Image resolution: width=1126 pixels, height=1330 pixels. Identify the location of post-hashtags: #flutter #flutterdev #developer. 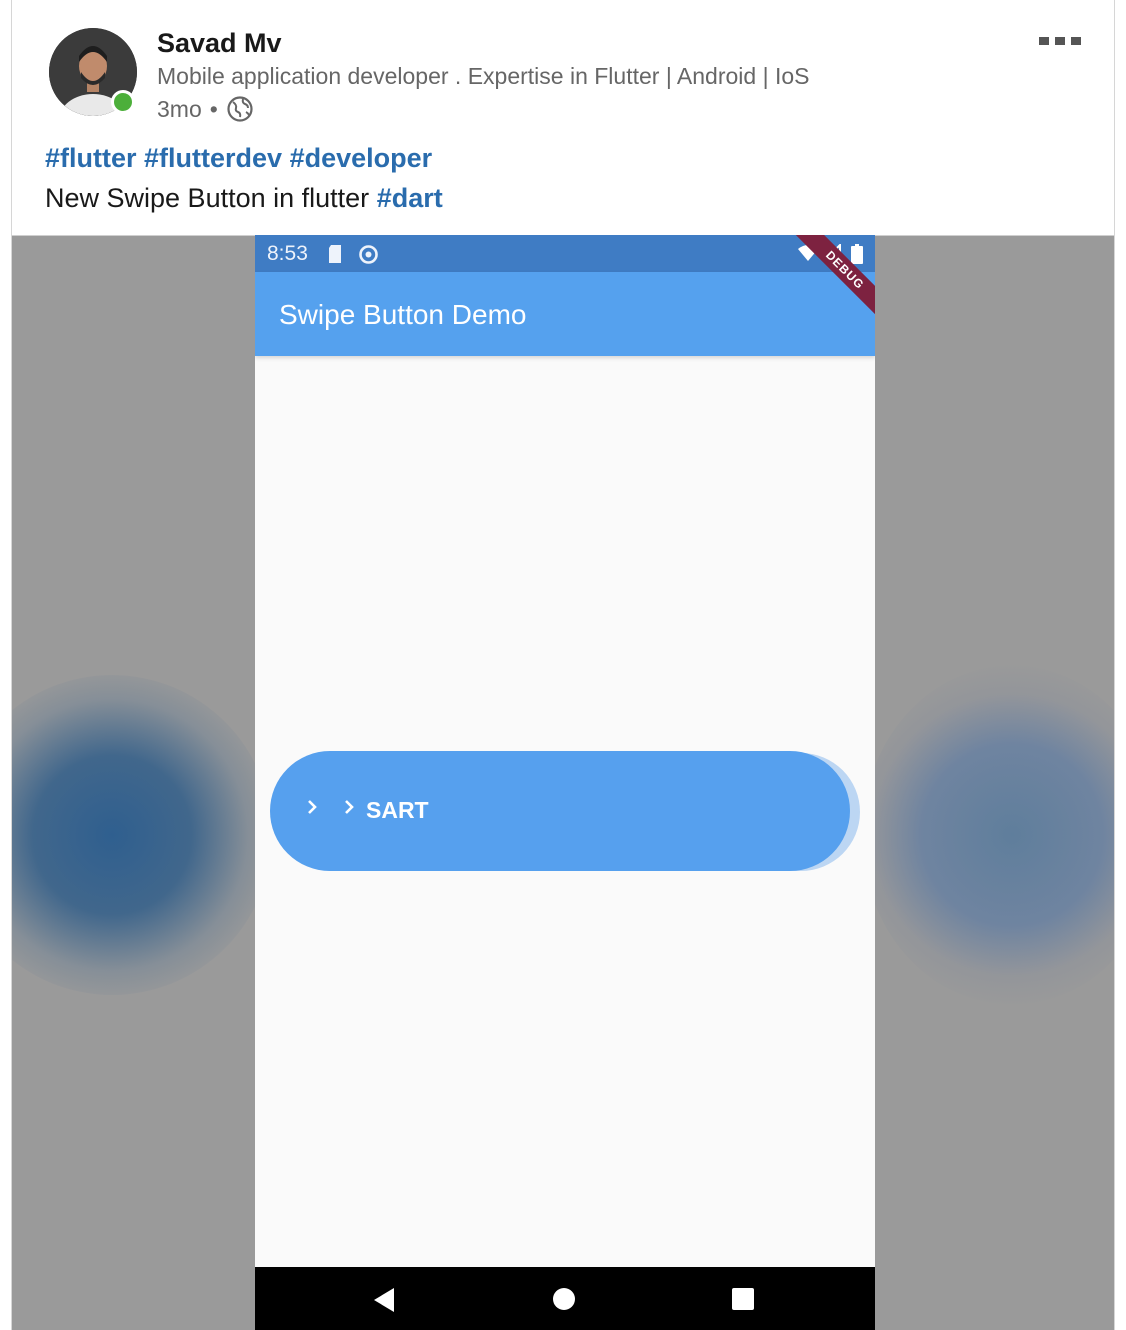
(238, 158).